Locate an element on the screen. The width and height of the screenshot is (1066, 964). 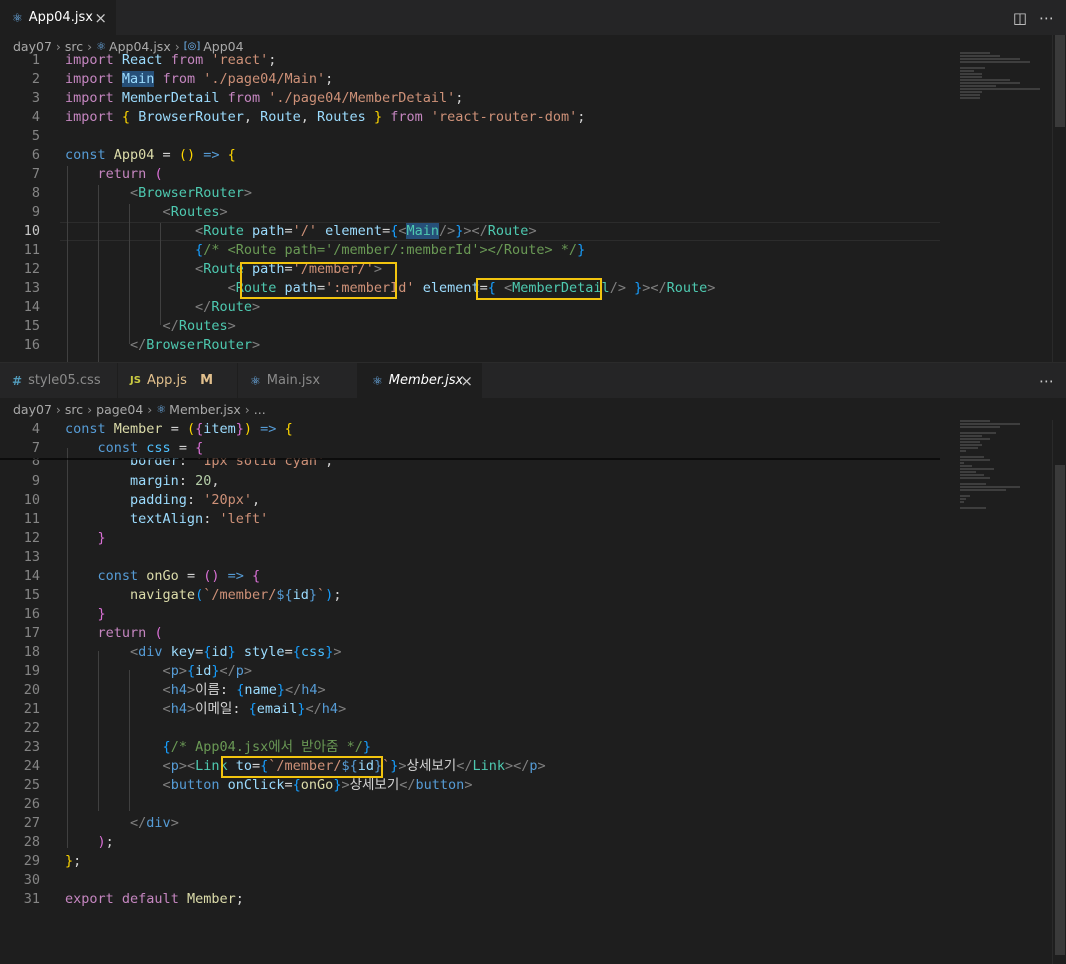
code-line: 6 const App04 = () => { is located at coordinates (133, 155).